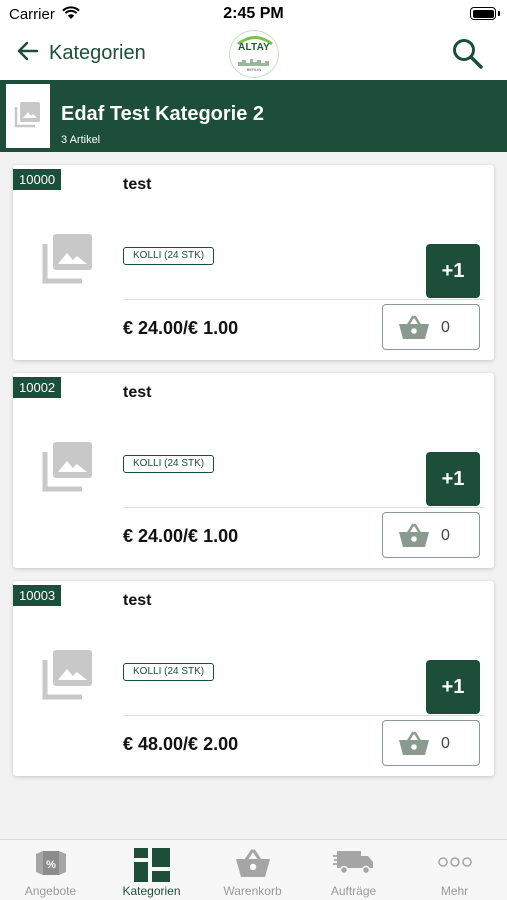 This screenshot has height=900, width=507. I want to click on grid-icon, so click(151, 867).